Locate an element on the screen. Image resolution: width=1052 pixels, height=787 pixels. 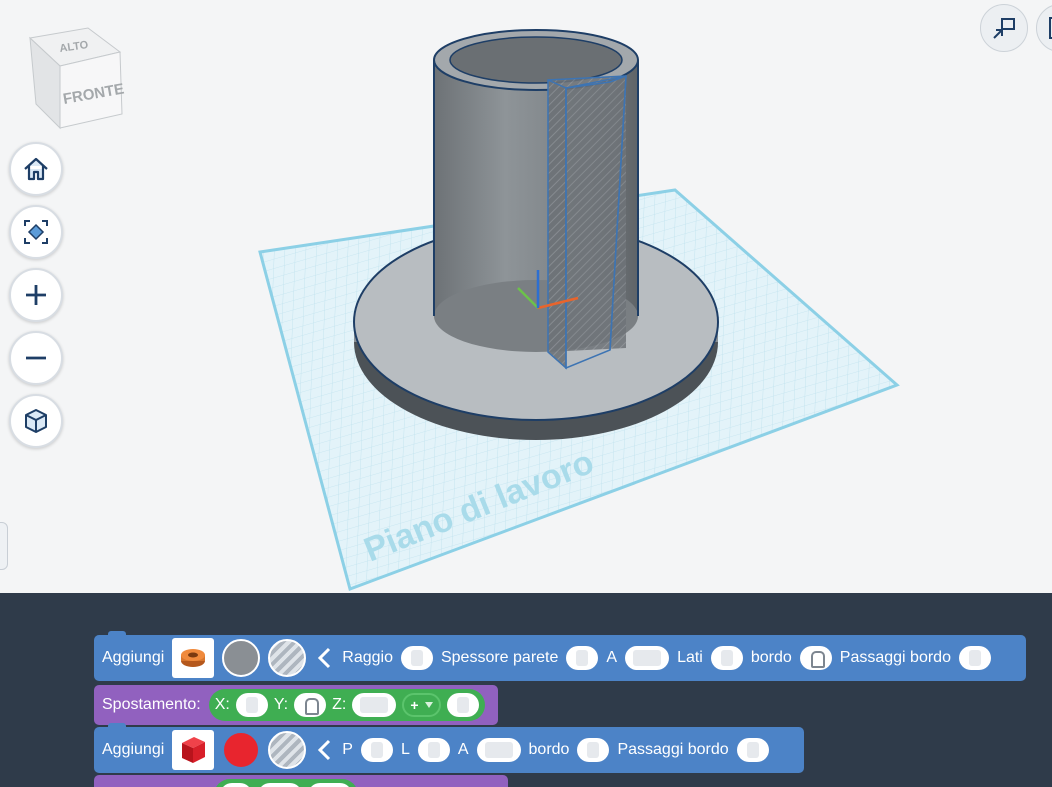
home-view-button is located at coordinates (36, 169).